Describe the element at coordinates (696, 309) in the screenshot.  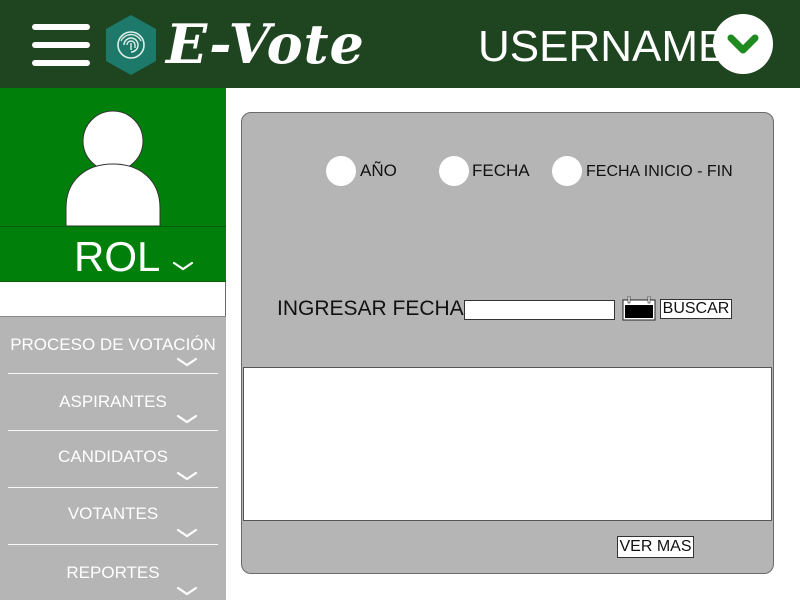
I see `search-button: BUSCAR` at that location.